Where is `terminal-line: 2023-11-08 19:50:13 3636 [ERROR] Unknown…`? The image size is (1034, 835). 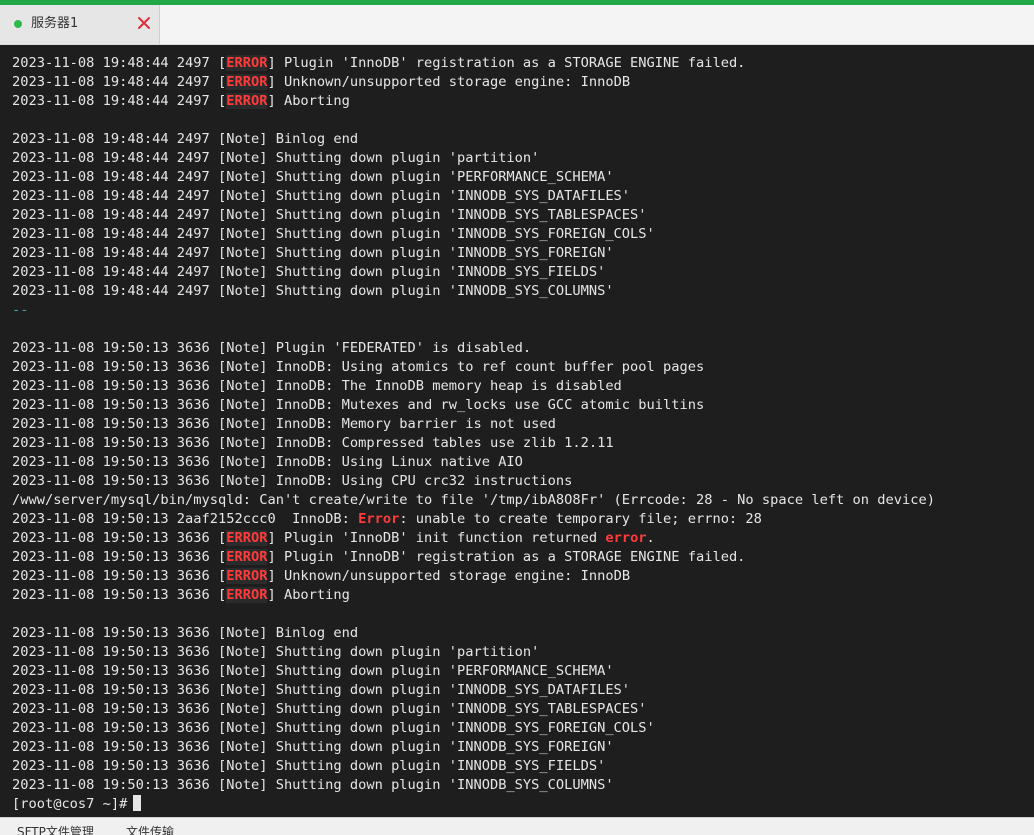
terminal-line: 2023-11-08 19:50:13 3636 [ERROR] Unknown… is located at coordinates (473, 576).